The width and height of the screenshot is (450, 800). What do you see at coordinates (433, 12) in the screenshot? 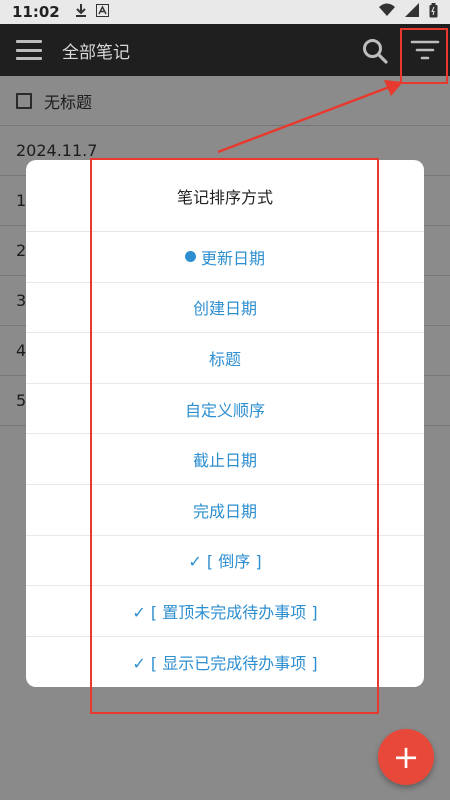
I see `battery-icon` at bounding box center [433, 12].